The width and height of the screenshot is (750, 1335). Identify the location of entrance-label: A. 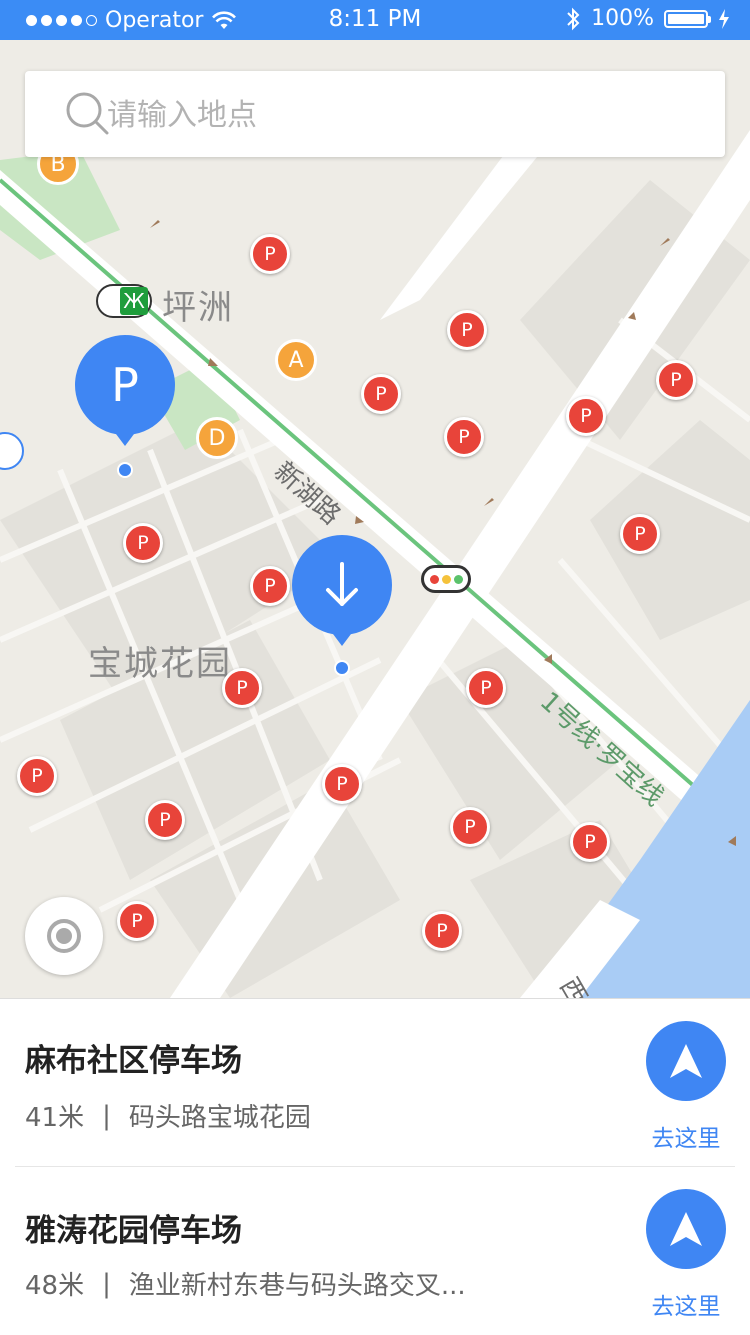
(296, 360).